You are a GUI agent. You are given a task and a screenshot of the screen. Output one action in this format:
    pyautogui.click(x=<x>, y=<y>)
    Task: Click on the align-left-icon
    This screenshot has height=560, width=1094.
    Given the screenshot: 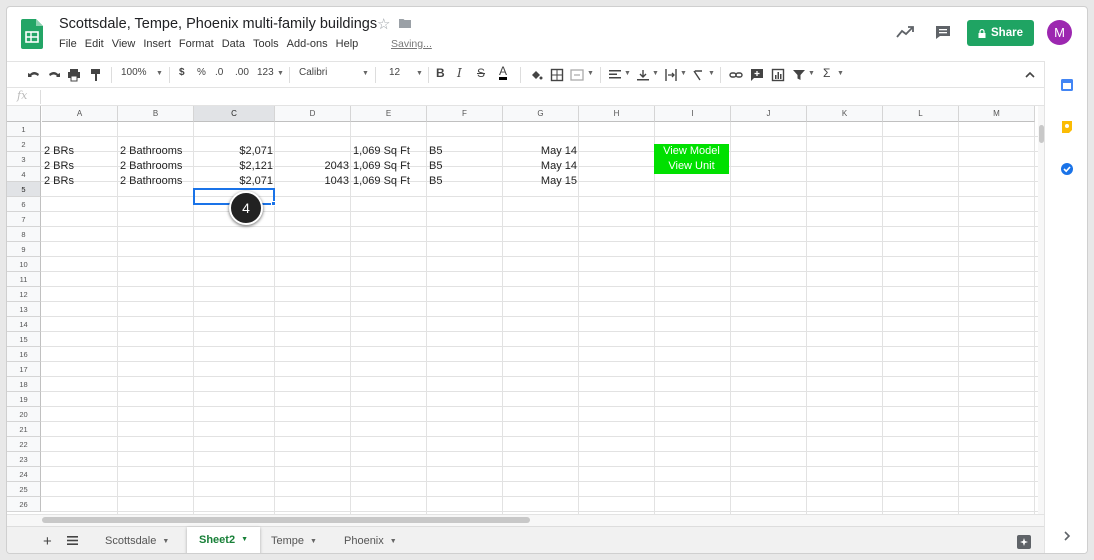 What is the action you would take?
    pyautogui.click(x=615, y=75)
    